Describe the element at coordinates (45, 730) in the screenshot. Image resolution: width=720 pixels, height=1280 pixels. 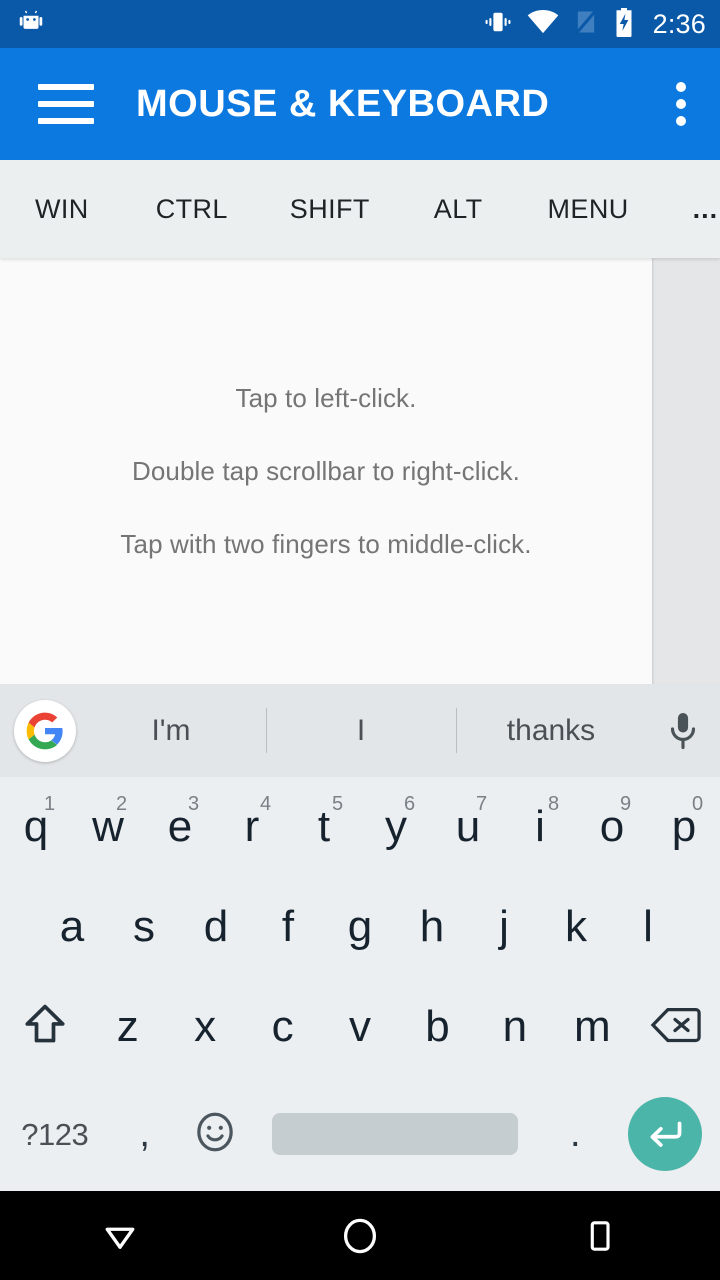
I see `google-g-logo` at that location.